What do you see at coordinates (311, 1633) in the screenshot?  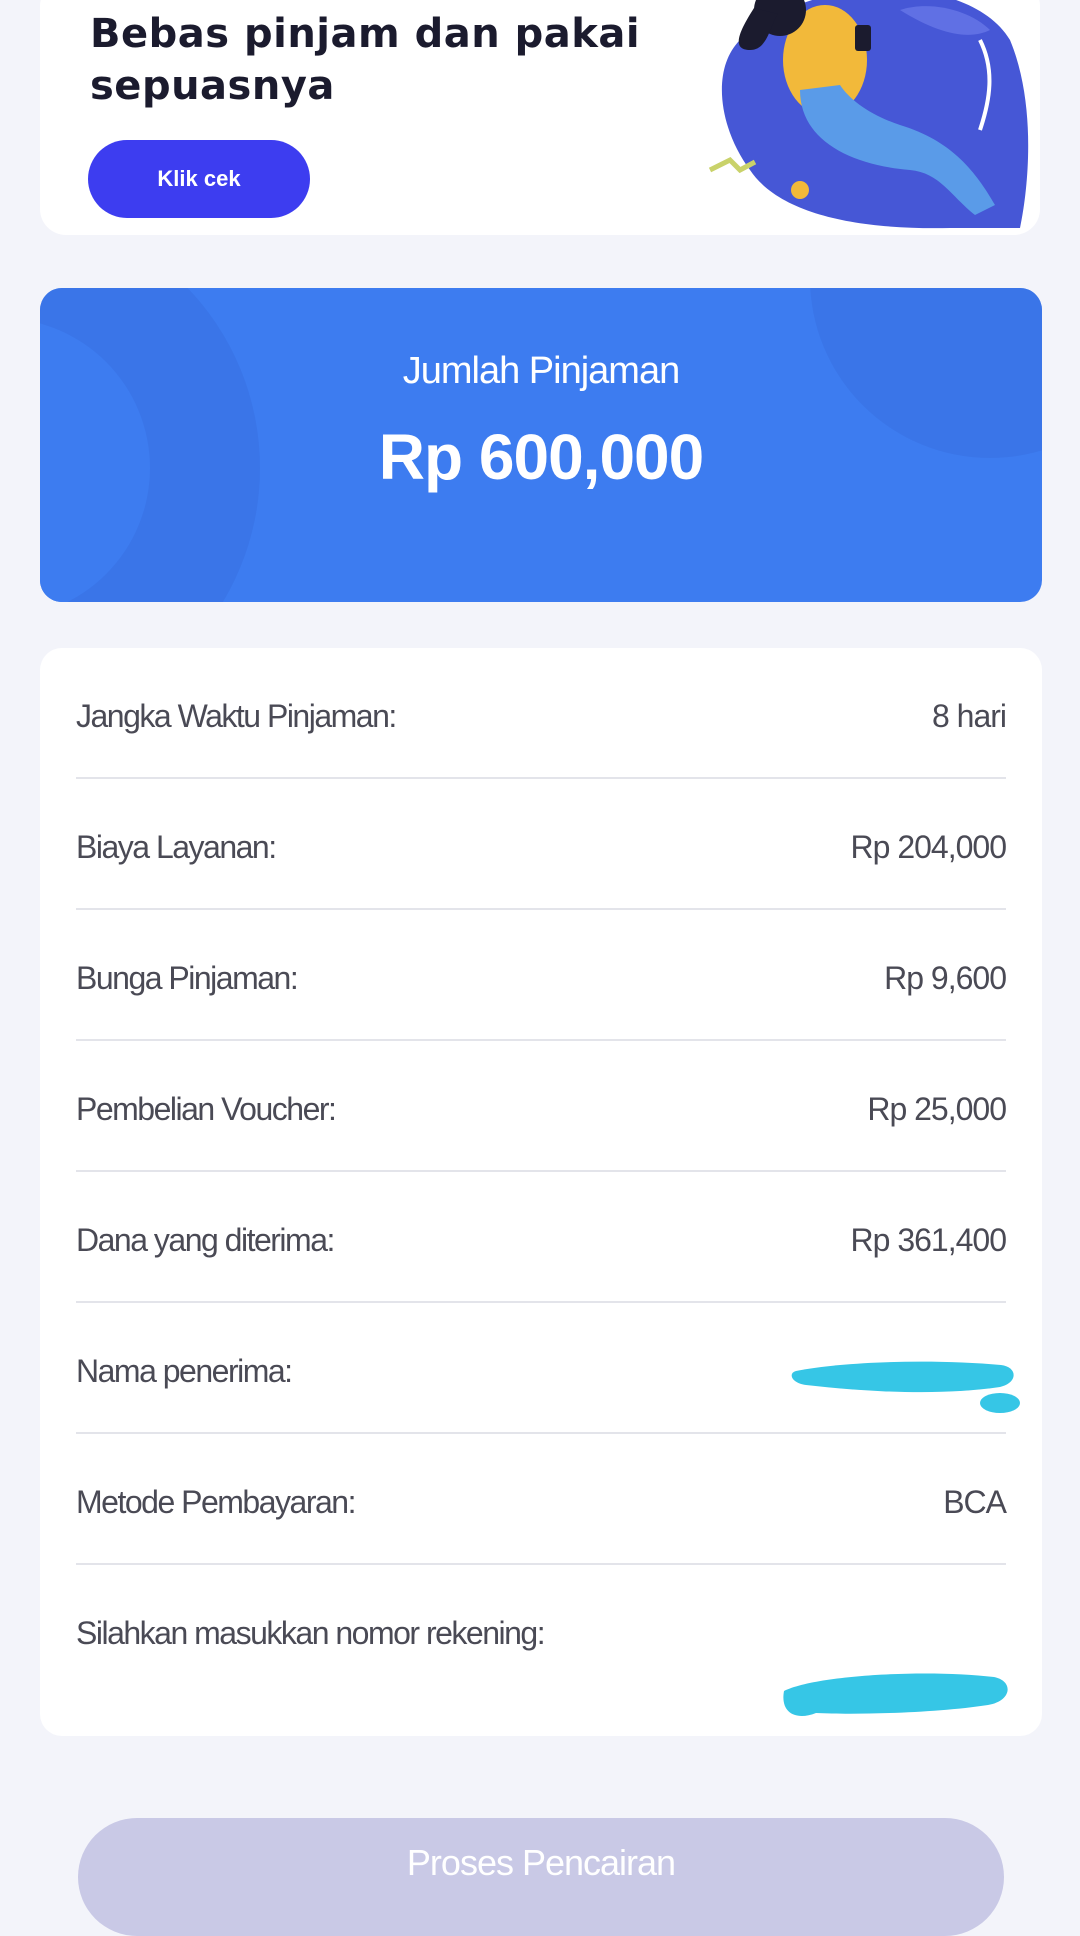 I see `detail-label: Silahkan masukkan nomor rekening:` at bounding box center [311, 1633].